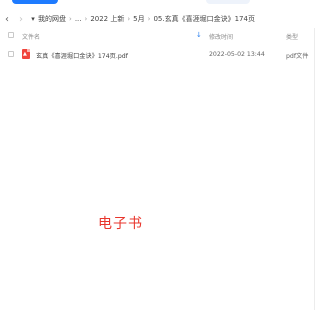 This screenshot has width=320, height=310. I want to click on file-type: pdf文件, so click(297, 56).